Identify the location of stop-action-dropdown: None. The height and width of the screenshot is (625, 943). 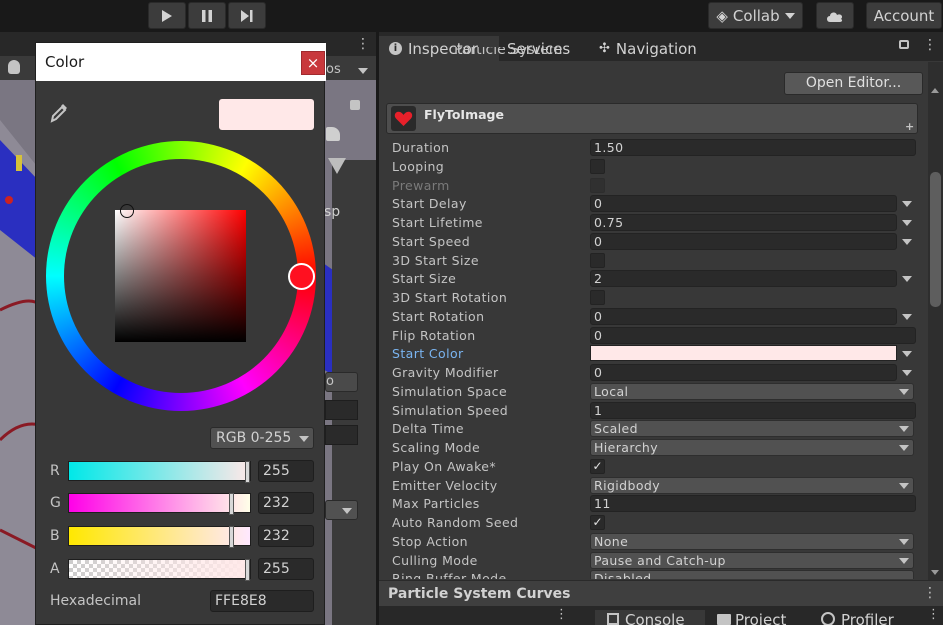
(752, 541).